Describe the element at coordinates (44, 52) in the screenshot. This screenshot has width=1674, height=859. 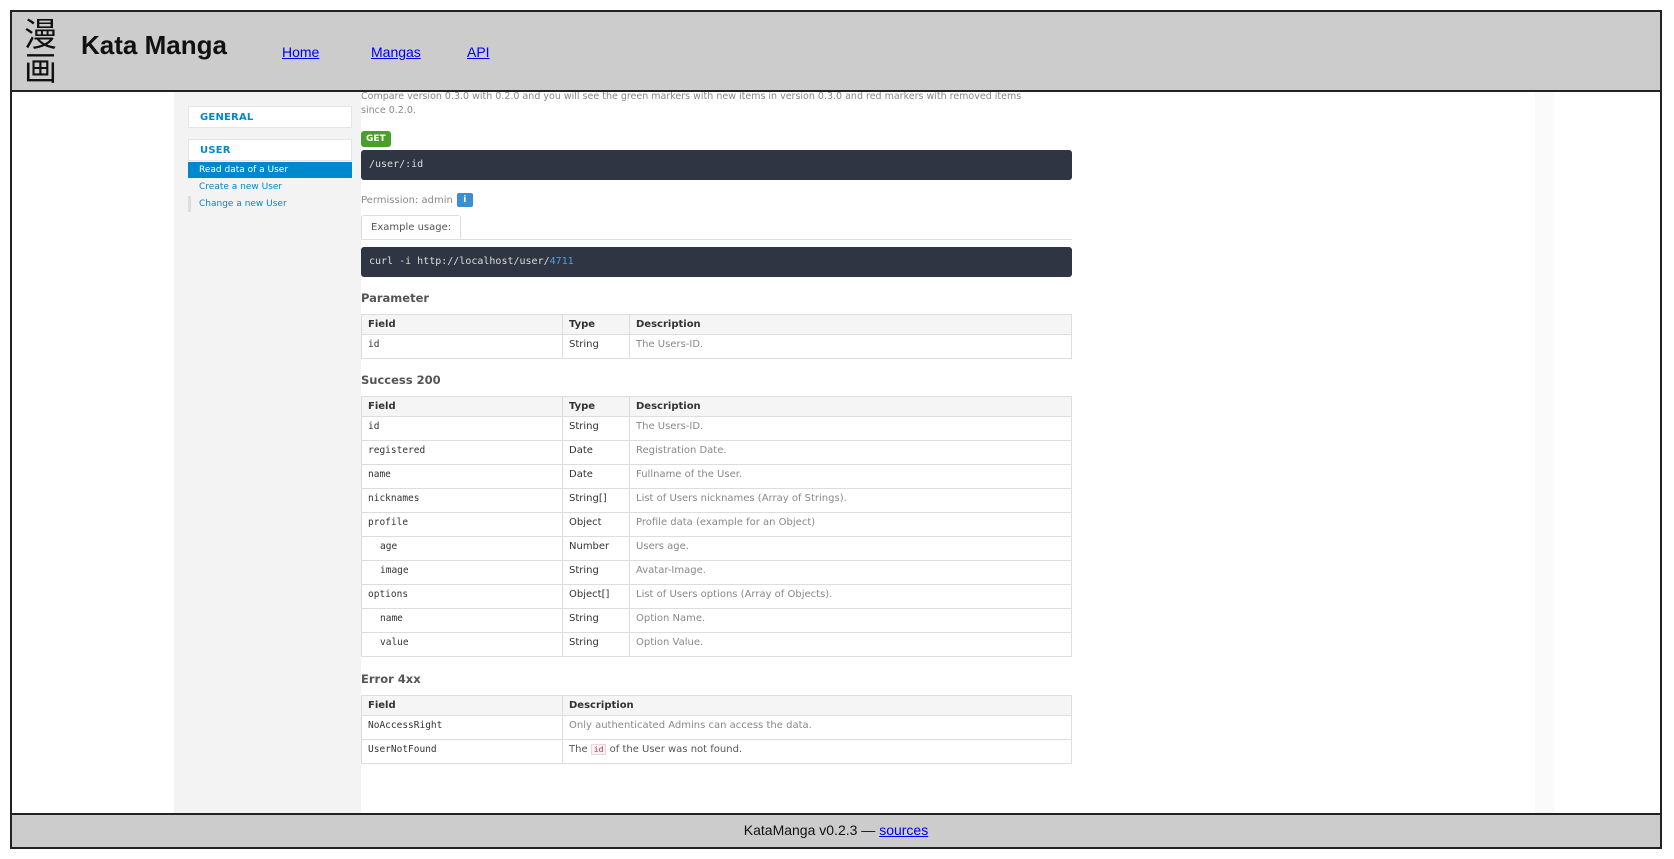
I see `manga-logo: 漫画` at that location.